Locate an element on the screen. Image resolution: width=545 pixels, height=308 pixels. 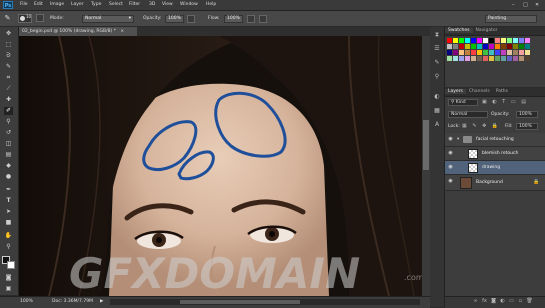
background-color-swatch is located at coordinates (11, 265).